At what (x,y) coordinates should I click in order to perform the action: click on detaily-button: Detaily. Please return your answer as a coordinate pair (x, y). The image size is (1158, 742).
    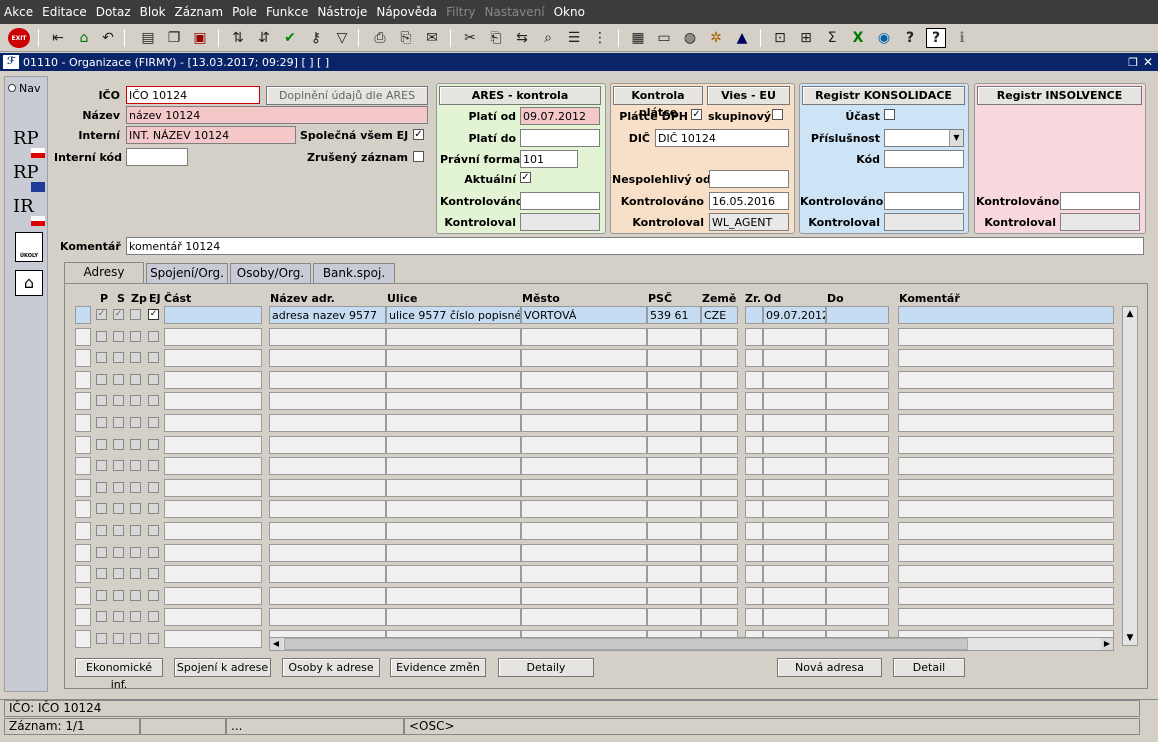
    Looking at the image, I should click on (546, 667).